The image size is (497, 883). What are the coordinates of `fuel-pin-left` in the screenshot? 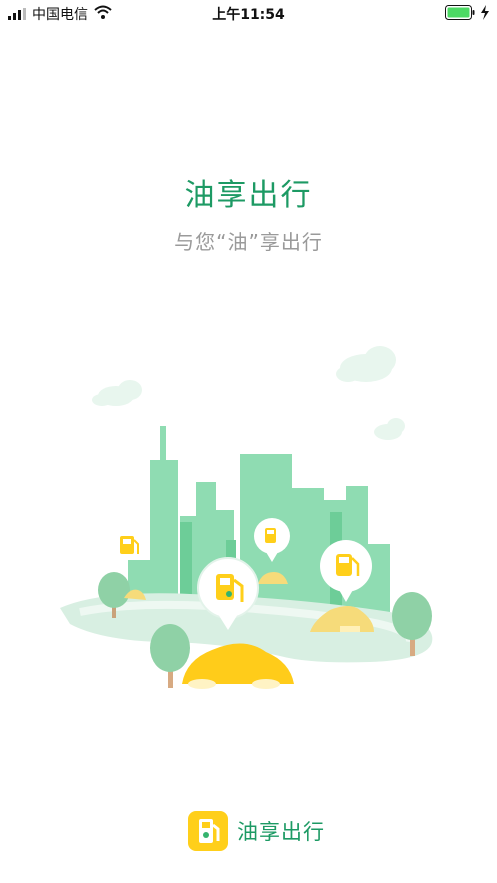 It's located at (129, 545).